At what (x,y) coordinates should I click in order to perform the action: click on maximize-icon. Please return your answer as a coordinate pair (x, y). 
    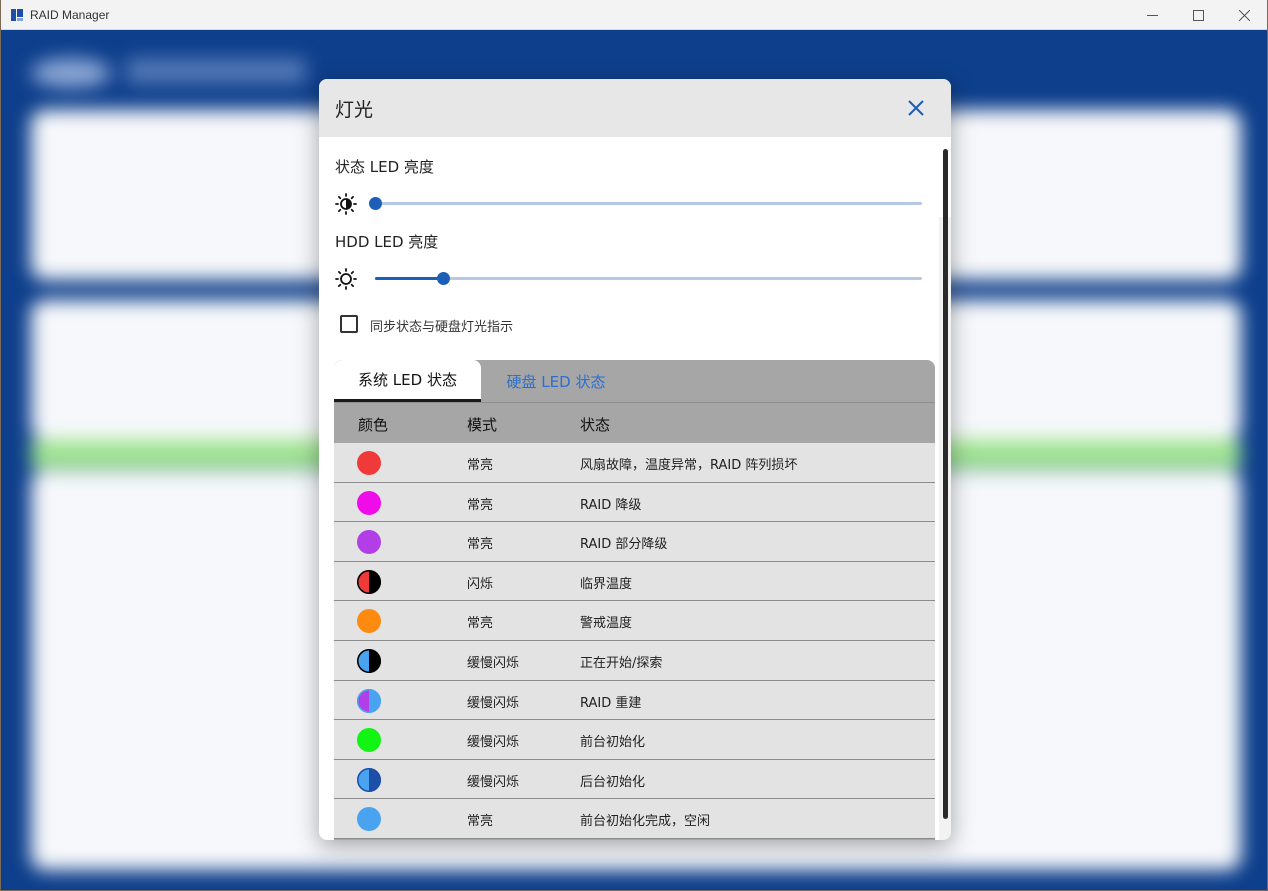
    Looking at the image, I should click on (1198, 15).